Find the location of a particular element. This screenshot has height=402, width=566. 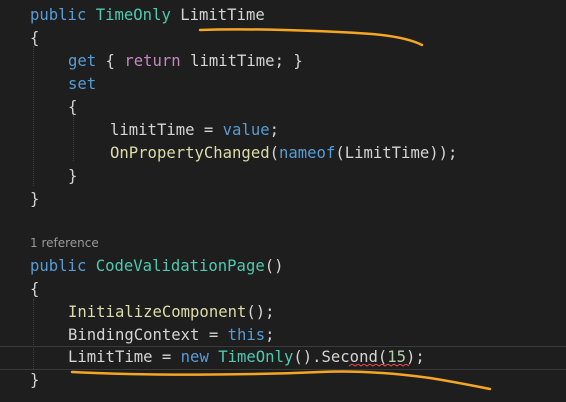

code-text: (LimitTime)); is located at coordinates (396, 153).